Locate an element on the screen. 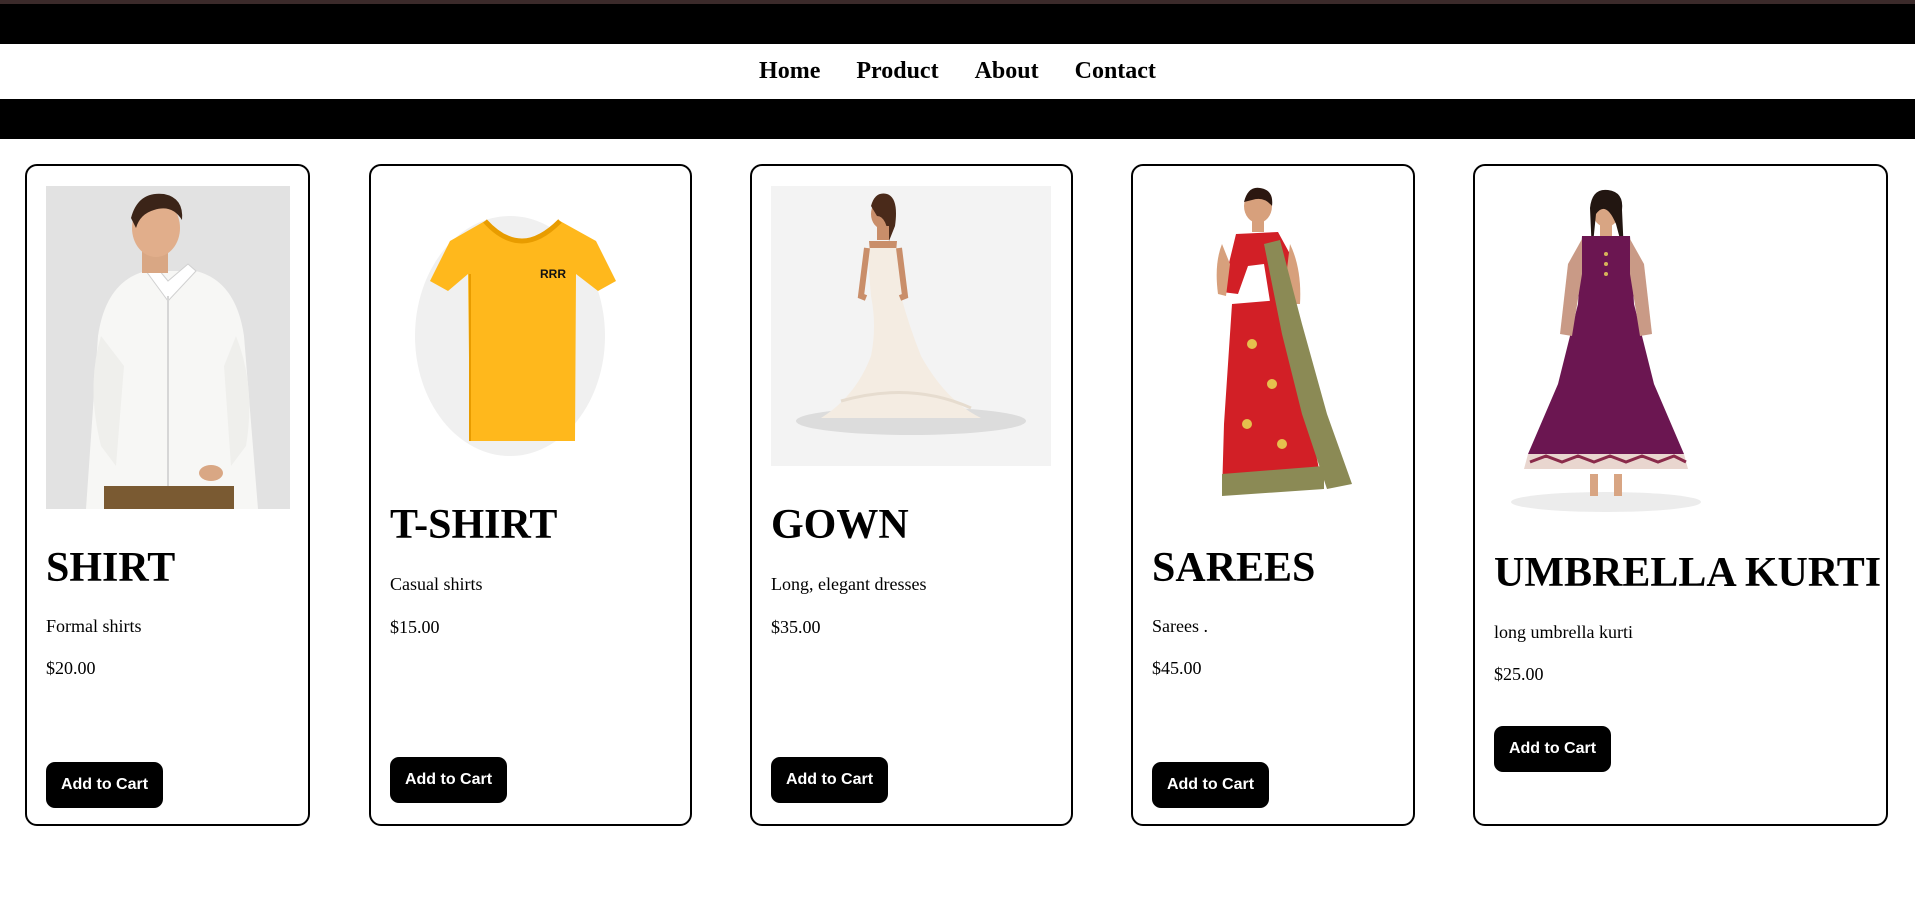 This screenshot has height=897, width=1915. product-description: Sarees . is located at coordinates (1180, 626).